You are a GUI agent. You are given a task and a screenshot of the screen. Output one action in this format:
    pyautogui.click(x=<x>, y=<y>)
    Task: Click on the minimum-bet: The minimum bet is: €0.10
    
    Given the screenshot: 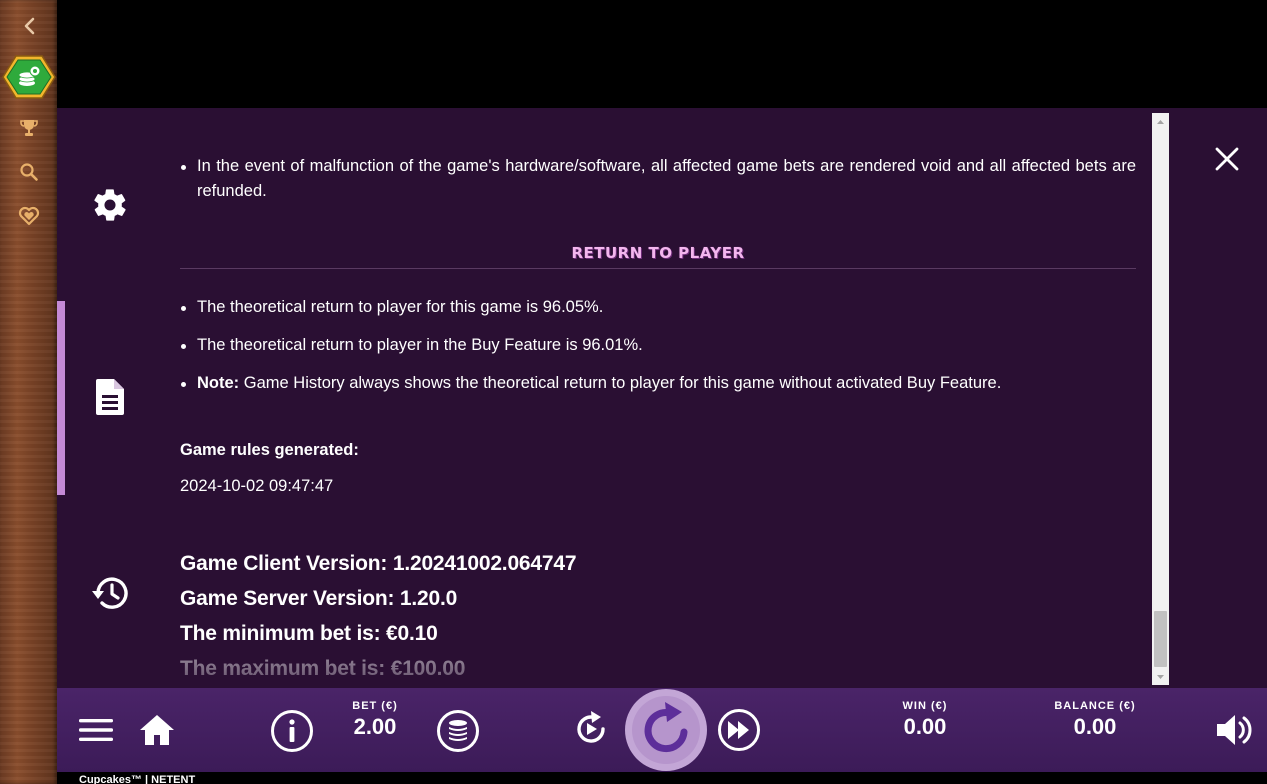 What is the action you would take?
    pyautogui.click(x=309, y=633)
    